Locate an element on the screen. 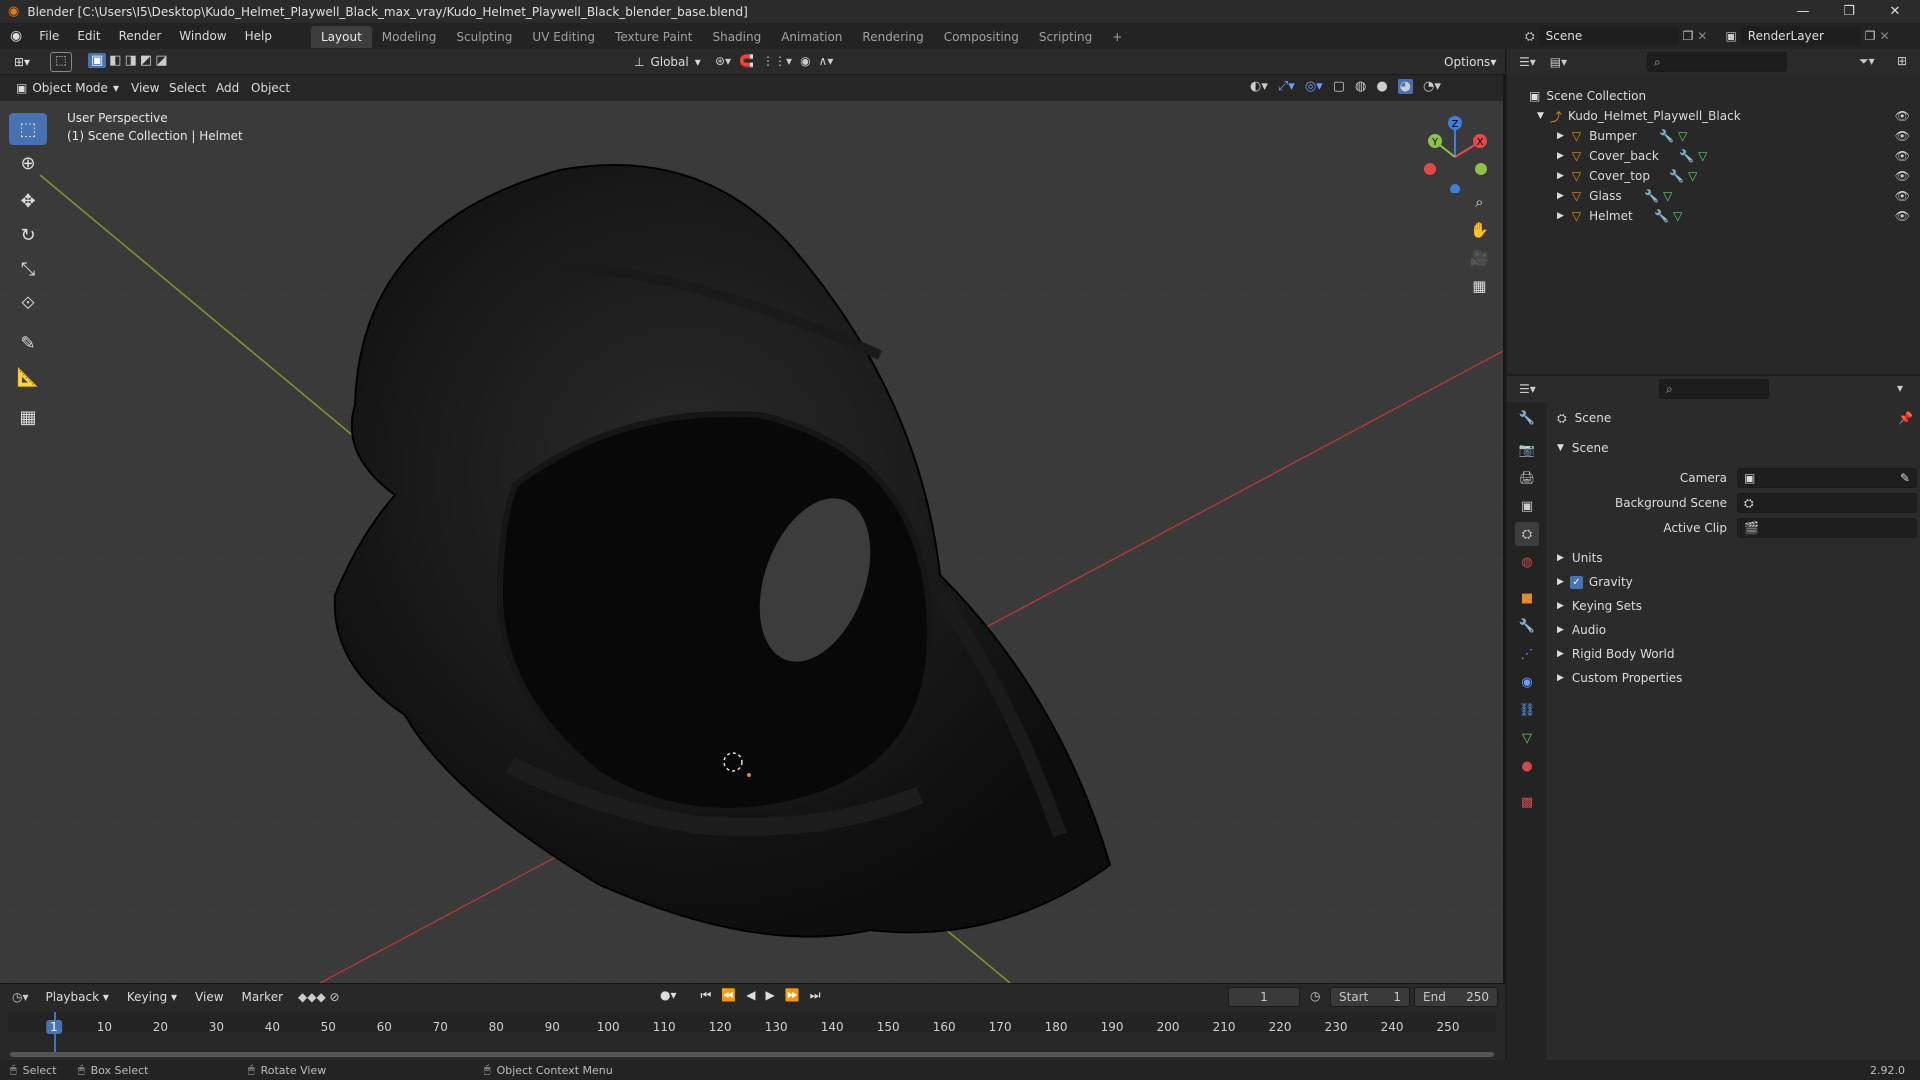 The width and height of the screenshot is (1920, 1080). new-collection-icon: ⊞ is located at coordinates (1902, 61).